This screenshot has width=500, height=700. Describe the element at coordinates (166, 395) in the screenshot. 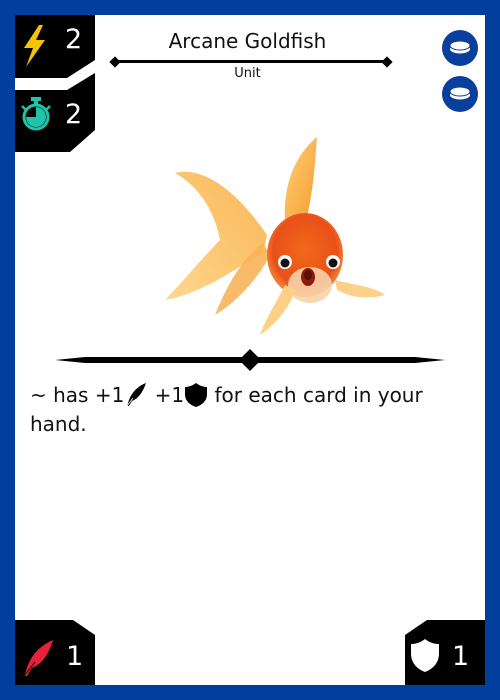

I see `rules-text-mid: +1` at that location.